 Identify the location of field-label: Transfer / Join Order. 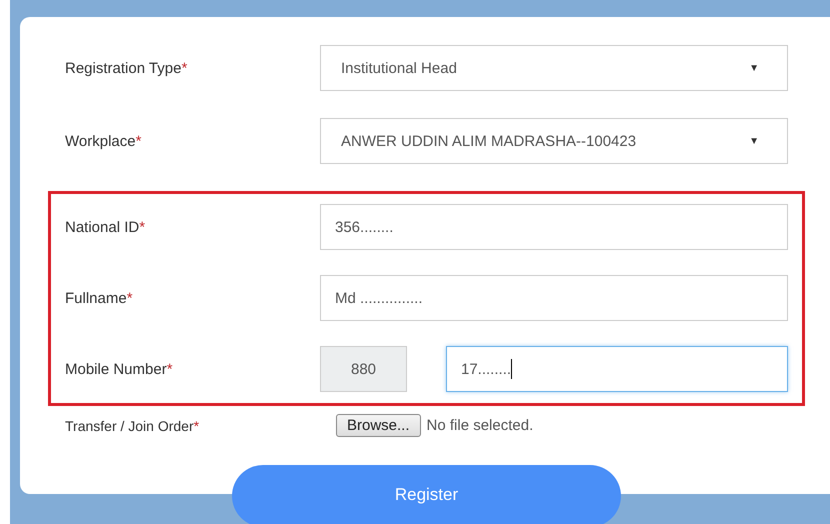
(129, 426).